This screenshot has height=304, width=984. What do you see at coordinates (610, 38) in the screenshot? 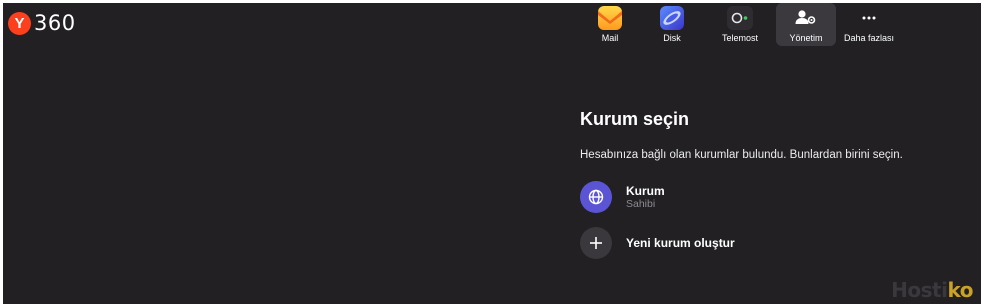
I see `nav-label-mail: Mail` at bounding box center [610, 38].